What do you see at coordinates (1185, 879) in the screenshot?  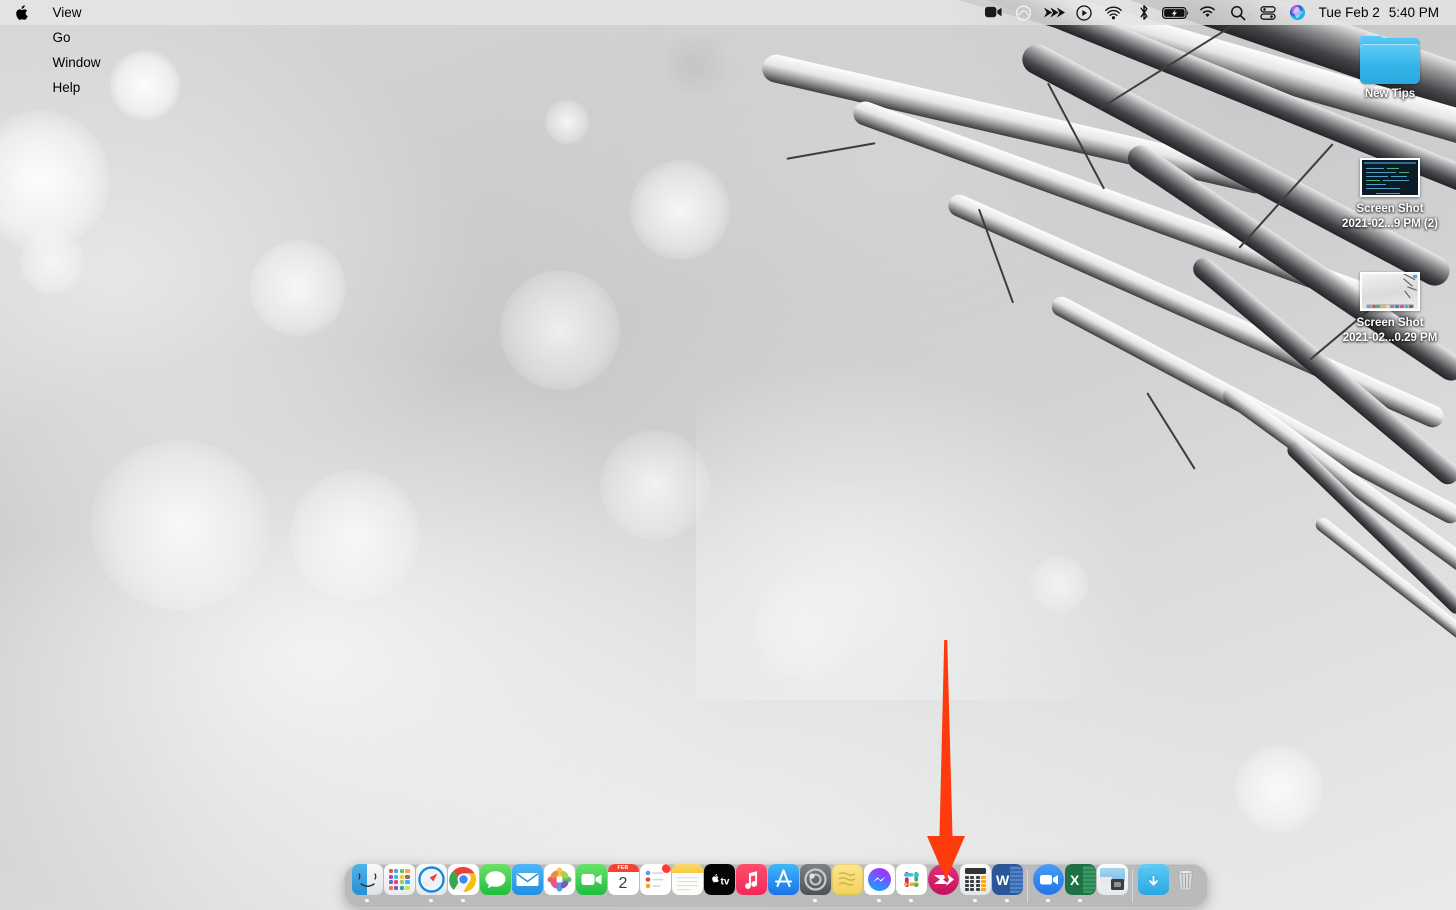 I see `trash-icon` at bounding box center [1185, 879].